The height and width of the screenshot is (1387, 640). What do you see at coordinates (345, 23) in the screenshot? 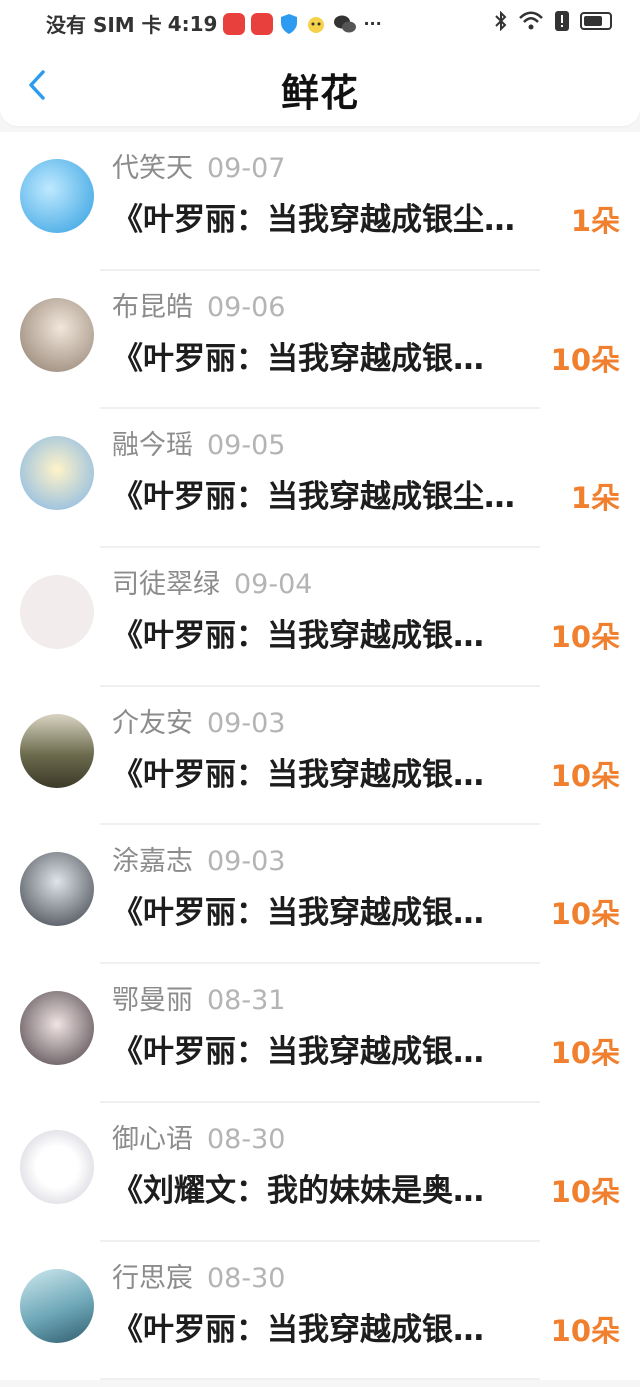
I see `wechat-icon` at bounding box center [345, 23].